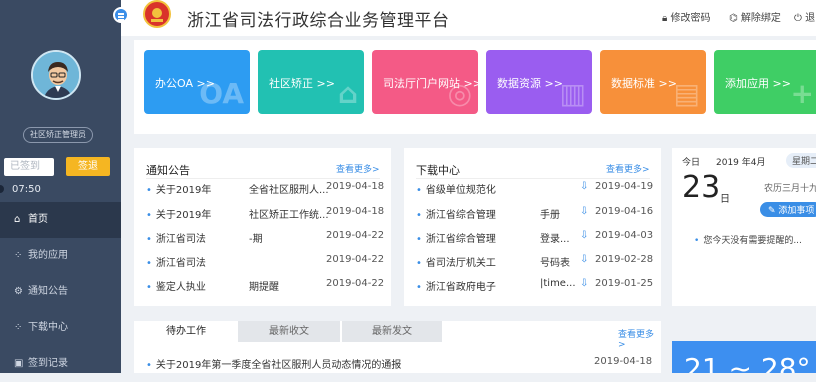 This screenshot has width=816, height=382. What do you see at coordinates (456, 261) in the screenshot?
I see `list-item: • 省司法厅机关工` at bounding box center [456, 261].